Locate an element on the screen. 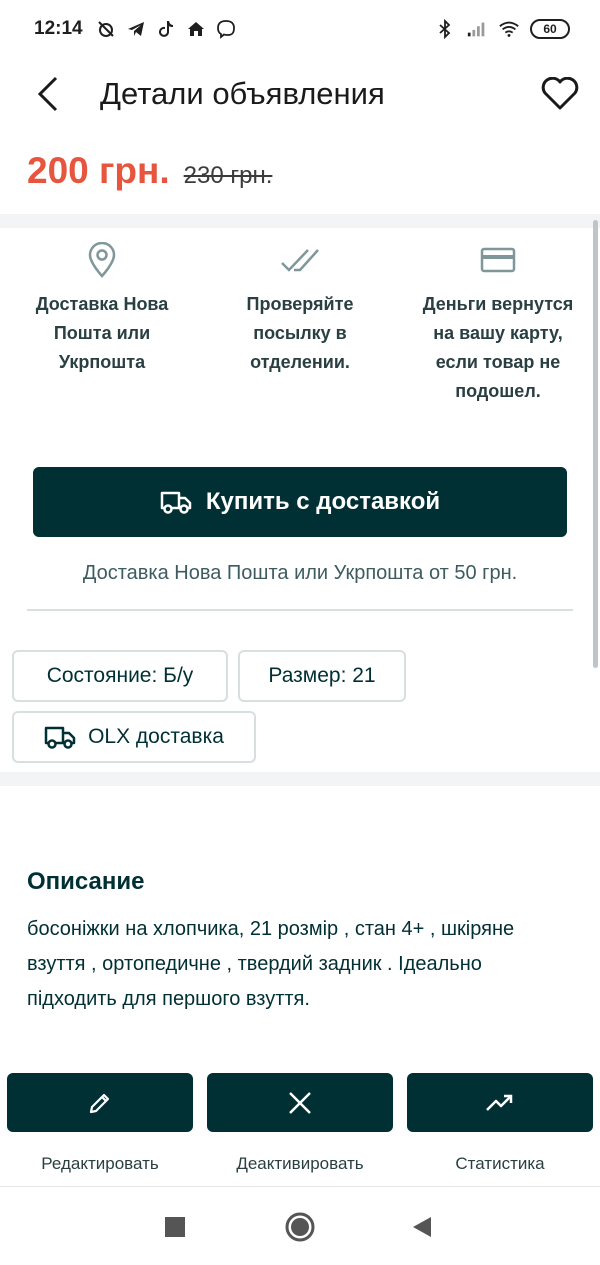 The width and height of the screenshot is (600, 1265). double-check-icon is located at coordinates (300, 260).